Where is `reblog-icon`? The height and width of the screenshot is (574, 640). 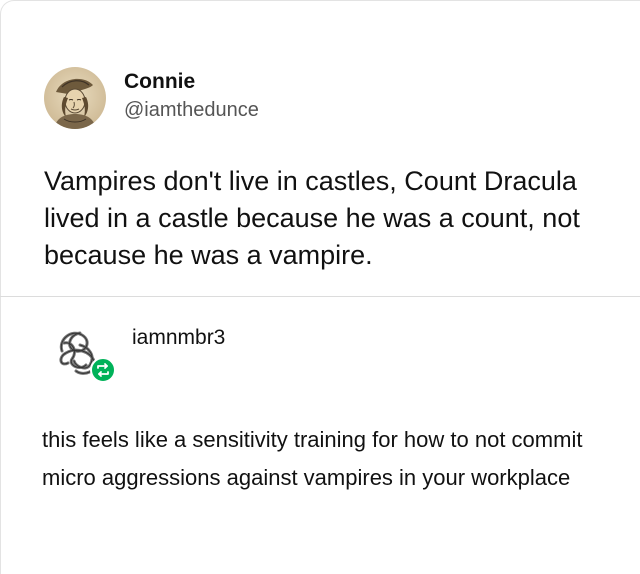 reblog-icon is located at coordinates (103, 370).